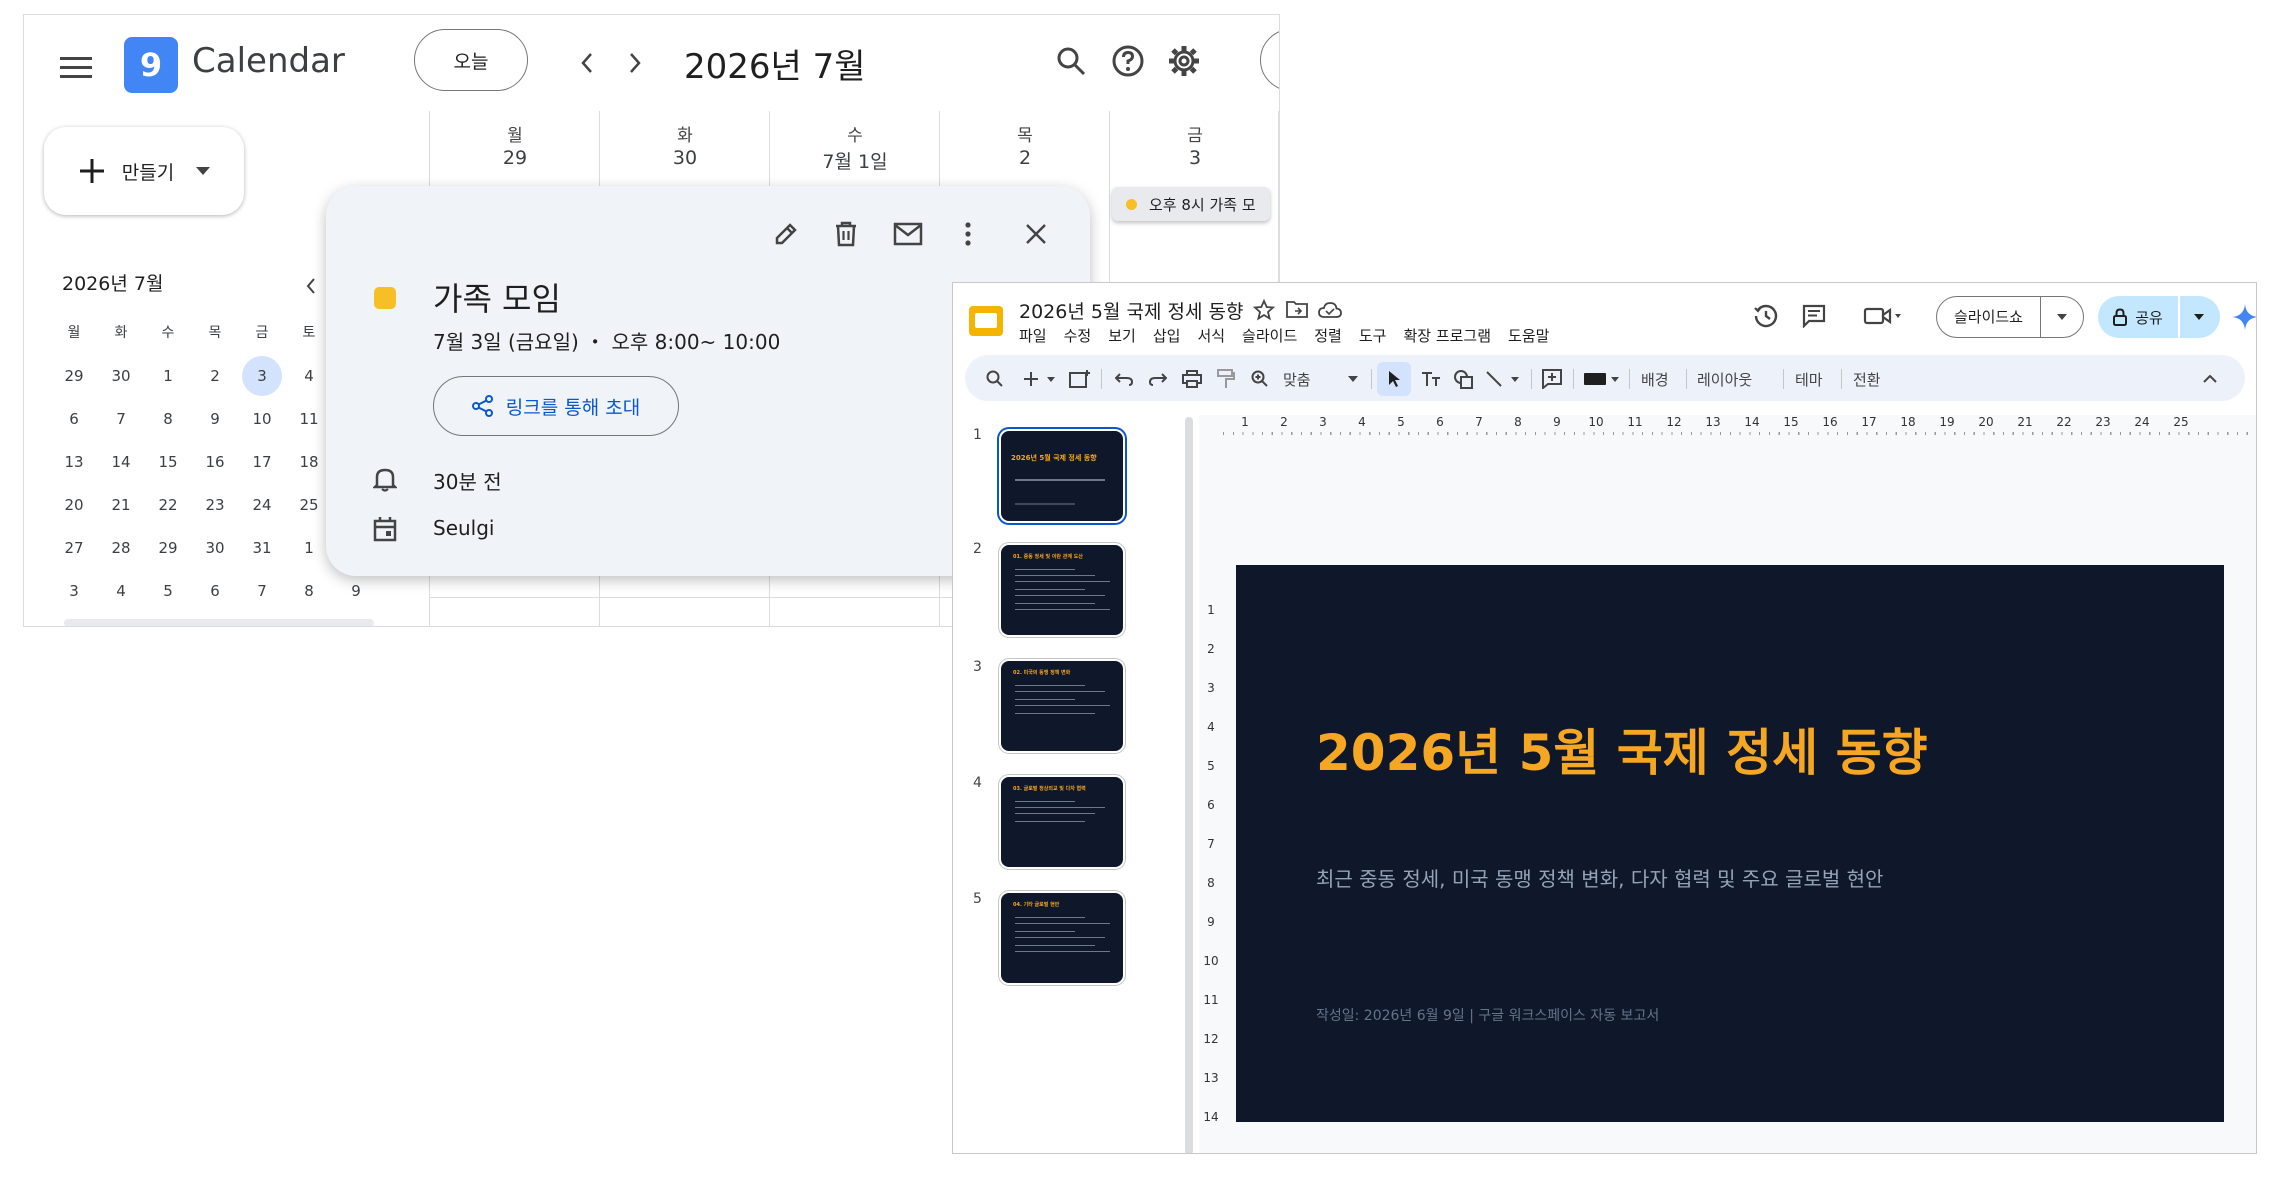 This screenshot has height=1178, width=2272. Describe the element at coordinates (1552, 379) in the screenshot. I see `insert-comment-icon` at that location.